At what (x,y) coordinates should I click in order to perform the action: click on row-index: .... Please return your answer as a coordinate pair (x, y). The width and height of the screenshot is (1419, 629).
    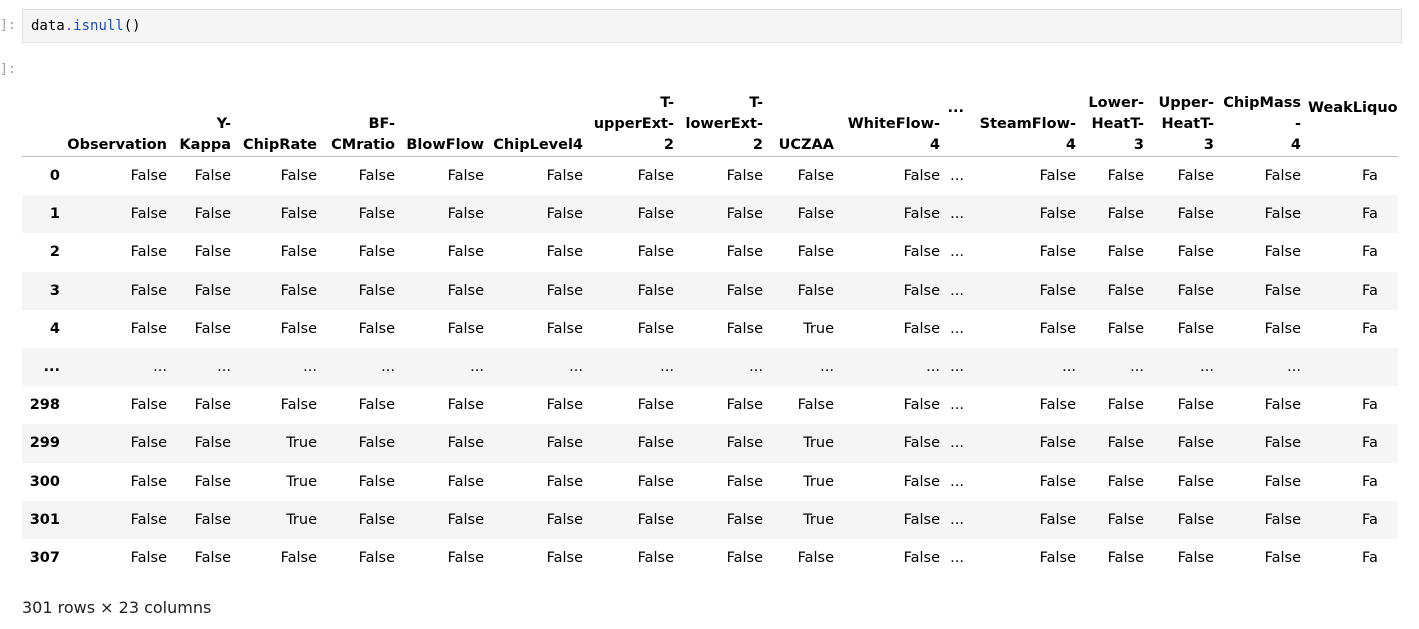
    Looking at the image, I should click on (51, 367).